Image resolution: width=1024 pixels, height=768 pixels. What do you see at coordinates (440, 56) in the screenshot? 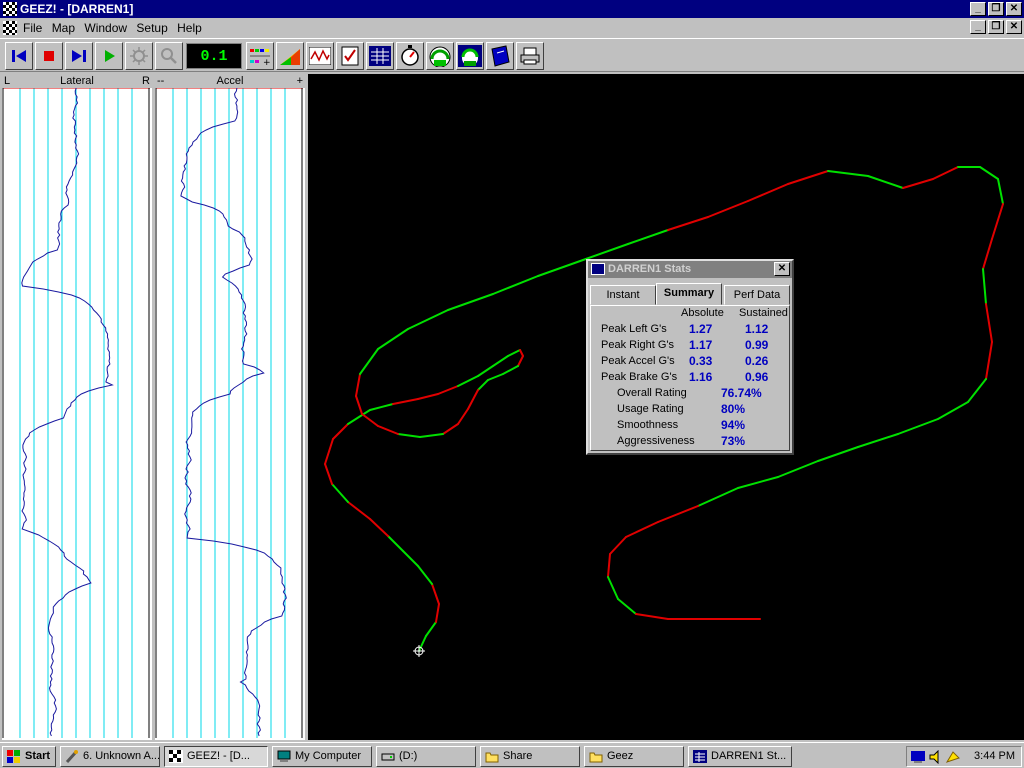
I see `gauge-button` at bounding box center [440, 56].